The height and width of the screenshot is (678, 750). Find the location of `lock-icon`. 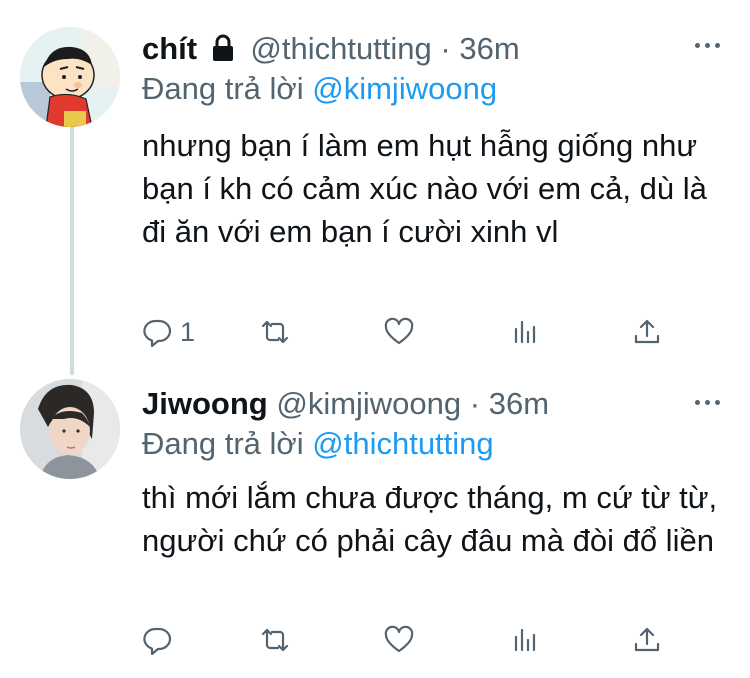

lock-icon is located at coordinates (223, 52).